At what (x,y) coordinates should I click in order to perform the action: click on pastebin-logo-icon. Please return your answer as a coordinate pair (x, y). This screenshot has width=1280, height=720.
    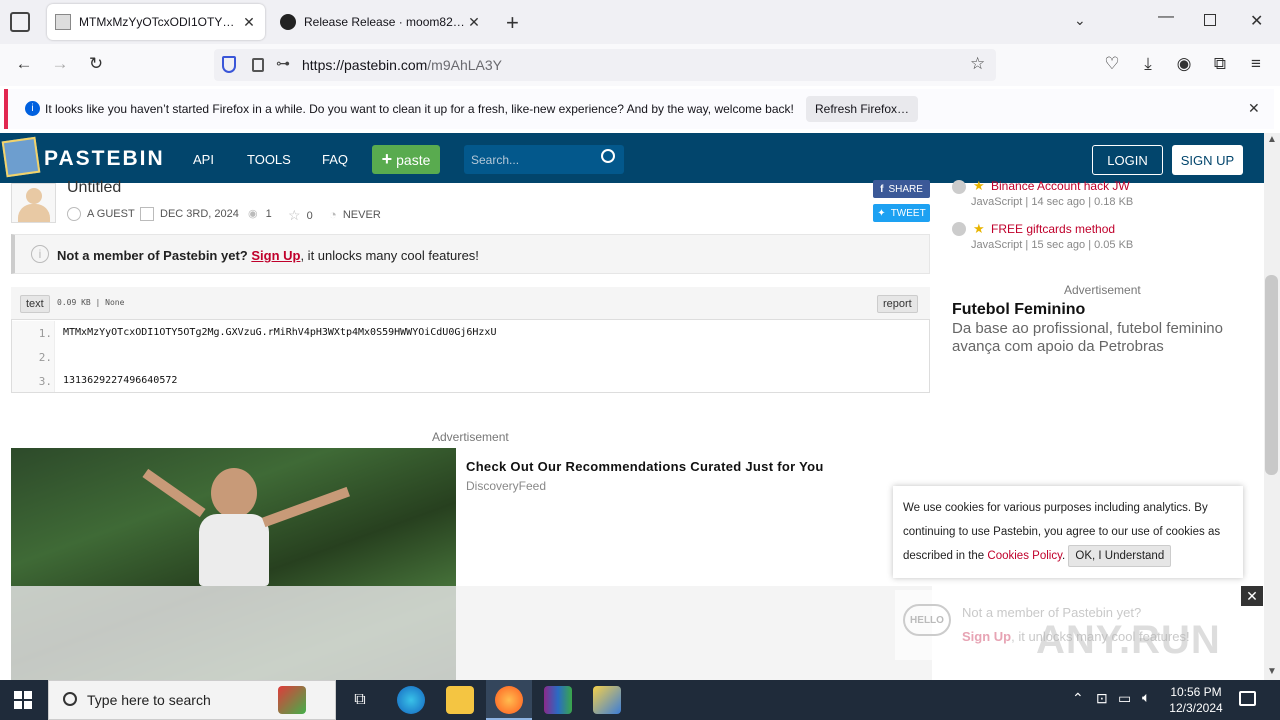
    Looking at the image, I should click on (21, 157).